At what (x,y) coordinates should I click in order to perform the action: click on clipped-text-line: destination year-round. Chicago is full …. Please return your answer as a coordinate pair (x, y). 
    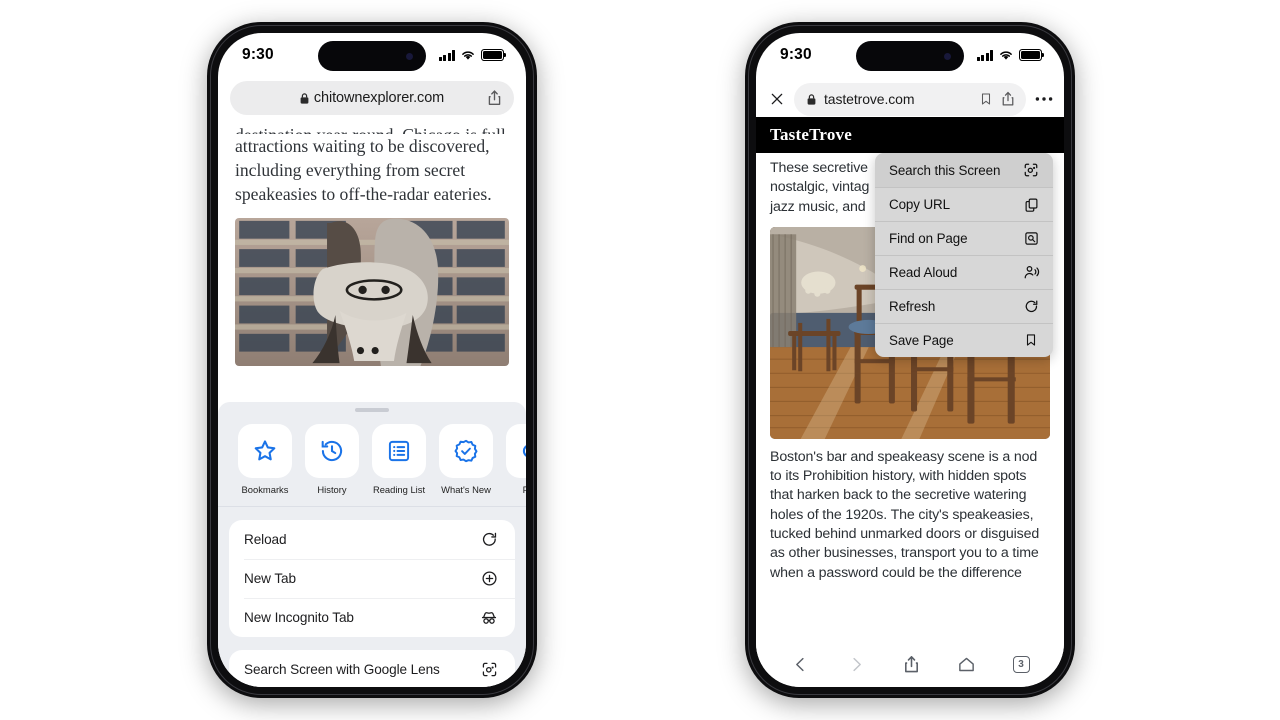
    Looking at the image, I should click on (372, 128).